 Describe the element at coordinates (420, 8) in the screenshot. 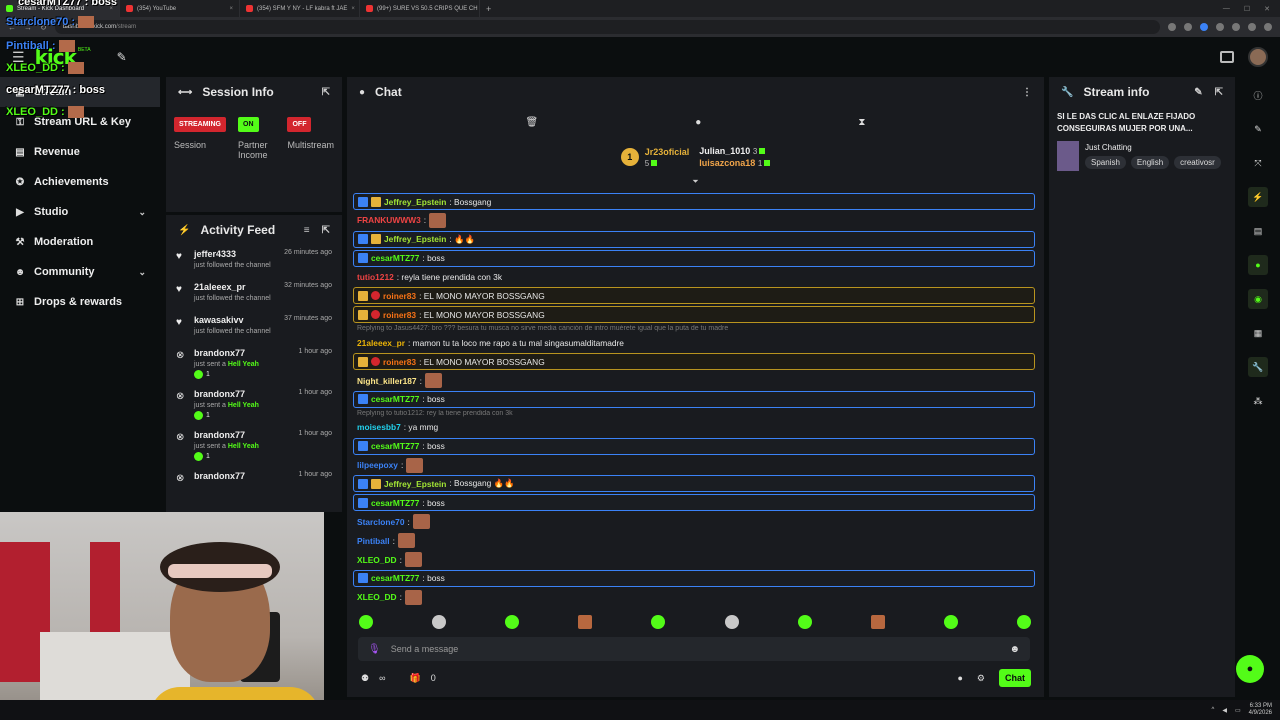

I see `browser-tab: (99+) SURE VS 50.5 CRIPS QUE CH×` at that location.